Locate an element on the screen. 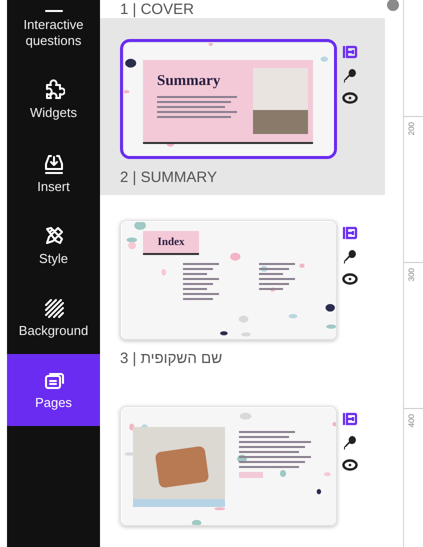 The image size is (423, 547). list-icon is located at coordinates (53, 11).